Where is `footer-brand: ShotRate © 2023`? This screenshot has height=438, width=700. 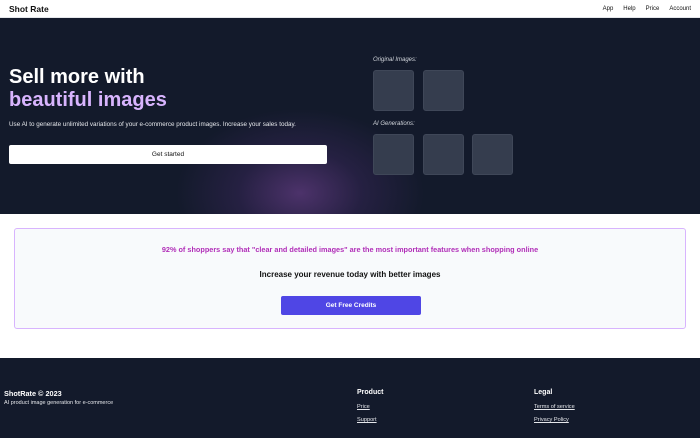
footer-brand: ShotRate © 2023 is located at coordinates (33, 393).